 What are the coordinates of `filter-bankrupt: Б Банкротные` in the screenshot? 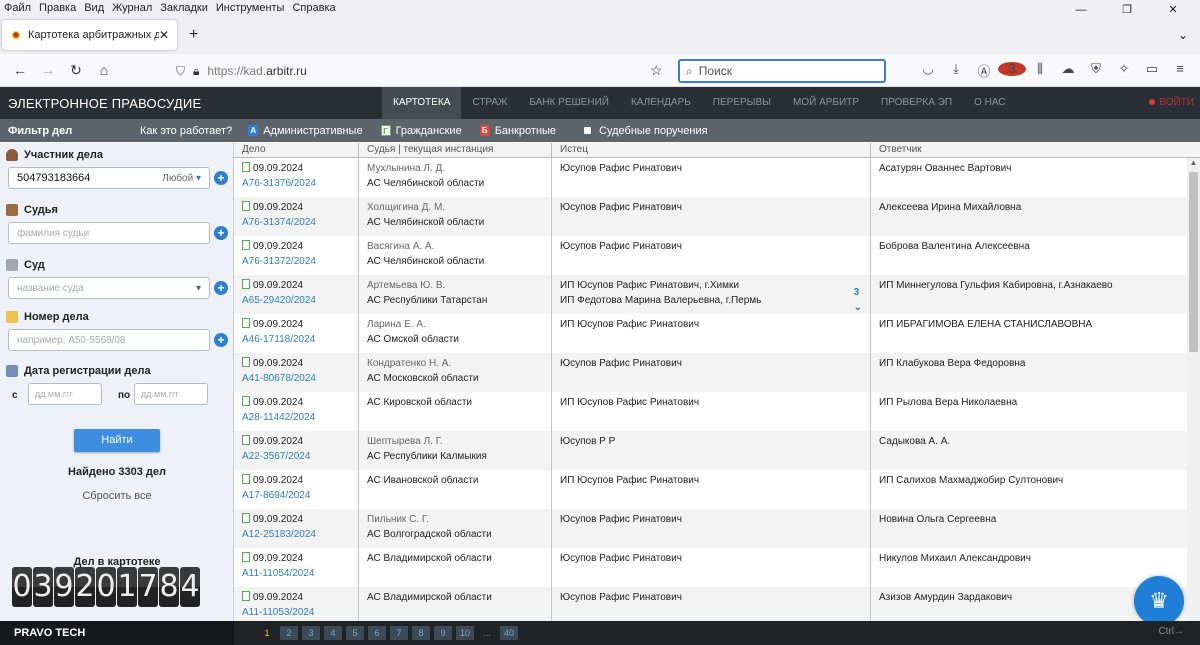 It's located at (517, 131).